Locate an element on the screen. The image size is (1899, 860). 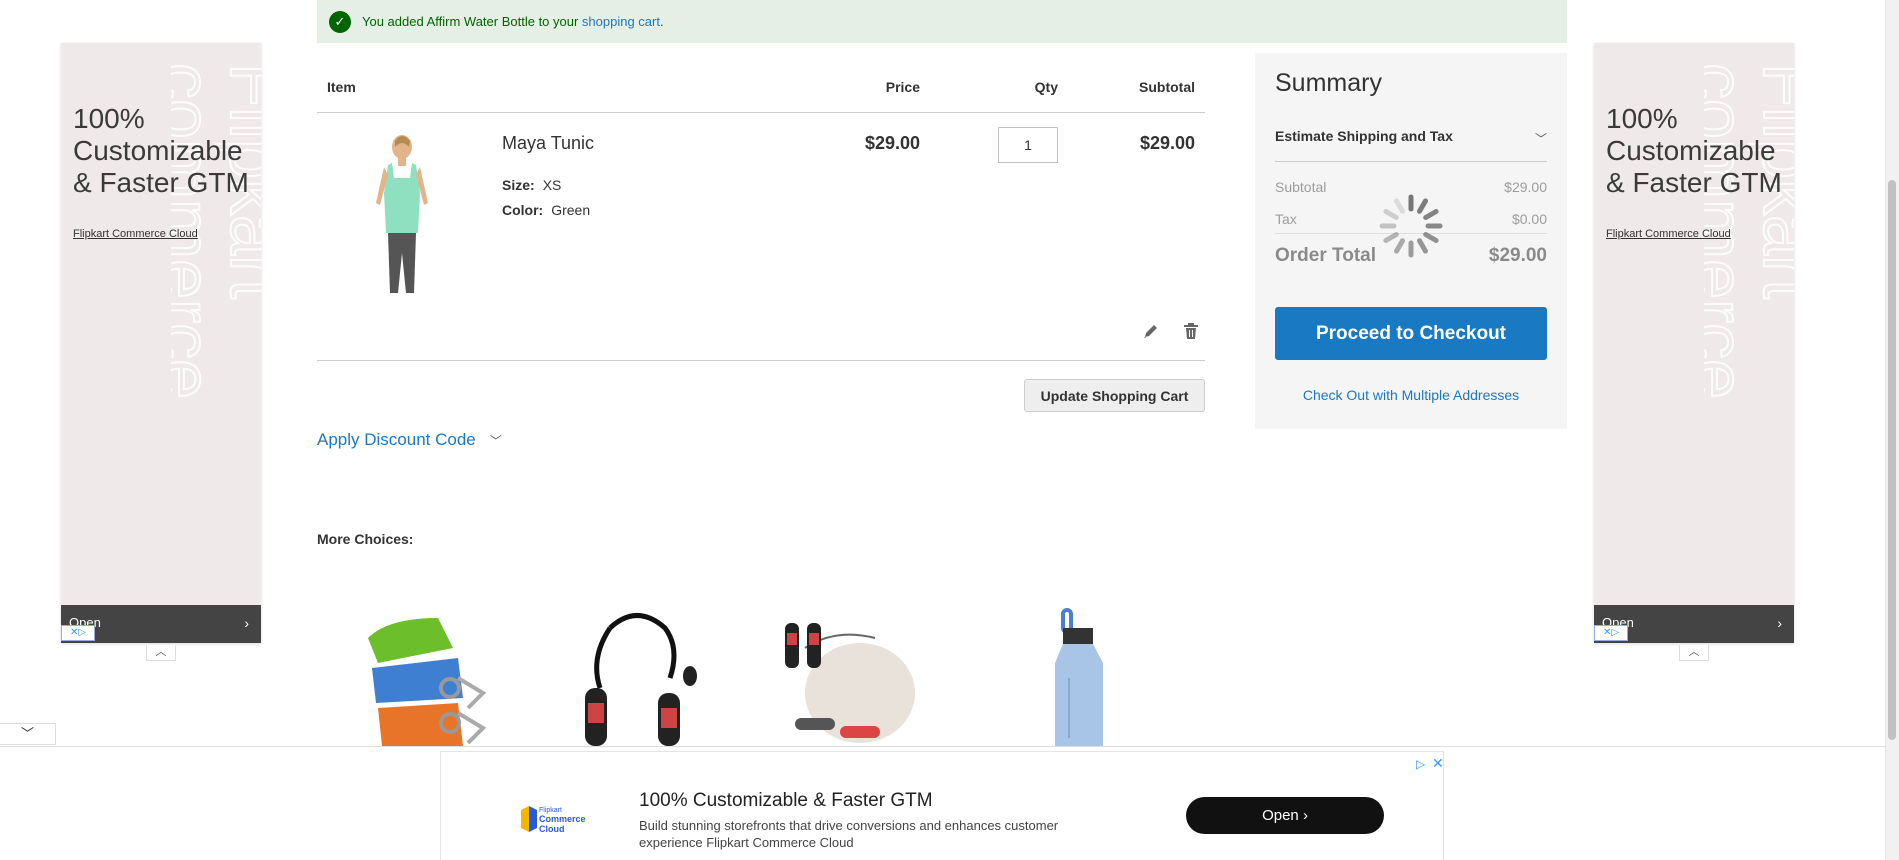
summary-subtotal-value: $29.00 is located at coordinates (1525, 187).